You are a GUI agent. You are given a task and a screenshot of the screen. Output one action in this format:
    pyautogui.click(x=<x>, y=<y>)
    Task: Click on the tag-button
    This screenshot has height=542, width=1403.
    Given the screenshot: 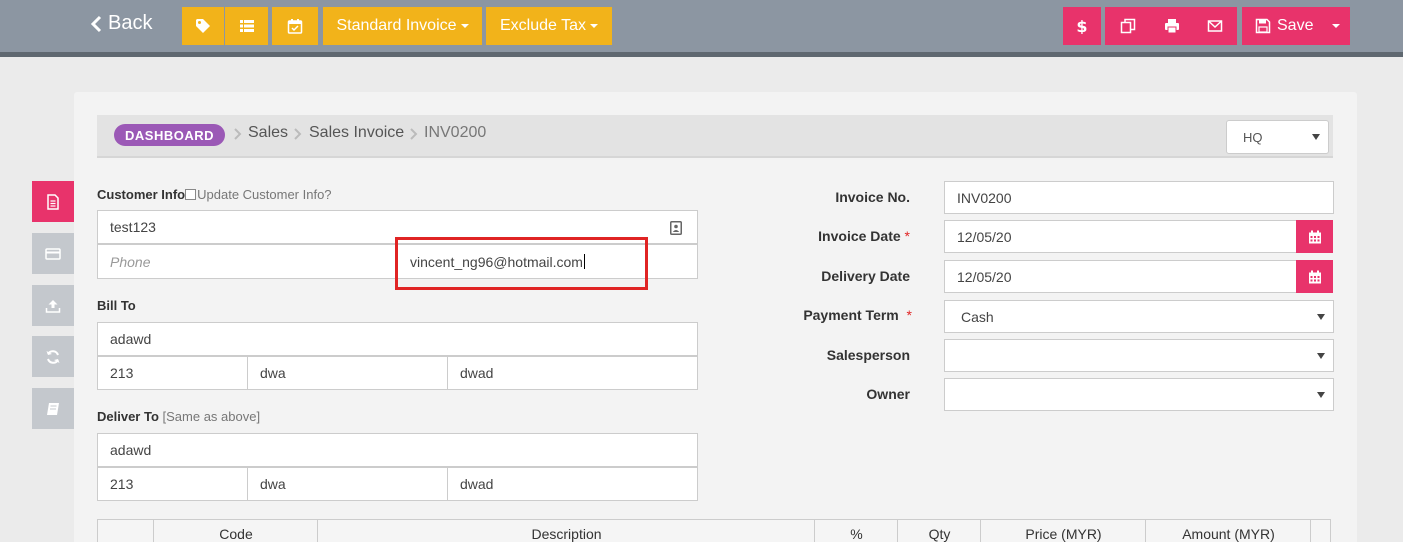 What is the action you would take?
    pyautogui.click(x=203, y=26)
    